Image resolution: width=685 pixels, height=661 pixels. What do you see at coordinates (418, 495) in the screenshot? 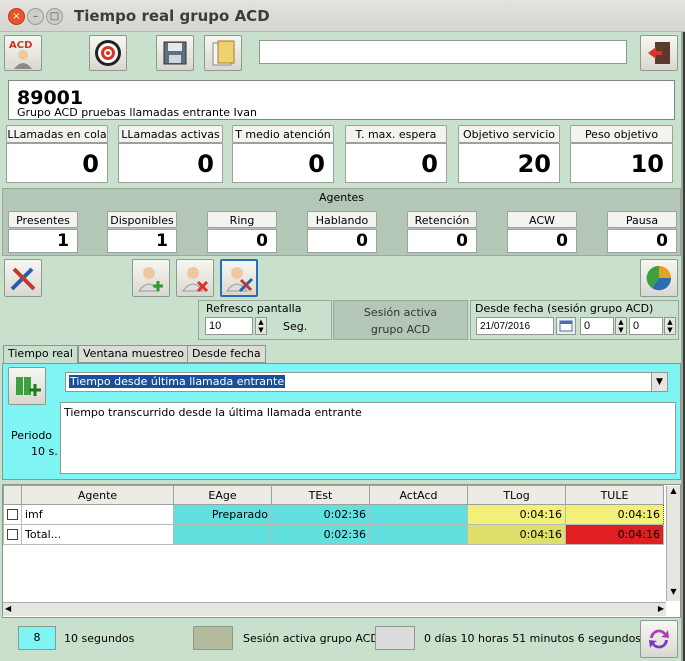
I see `header-actacd: ActAcd` at bounding box center [418, 495].